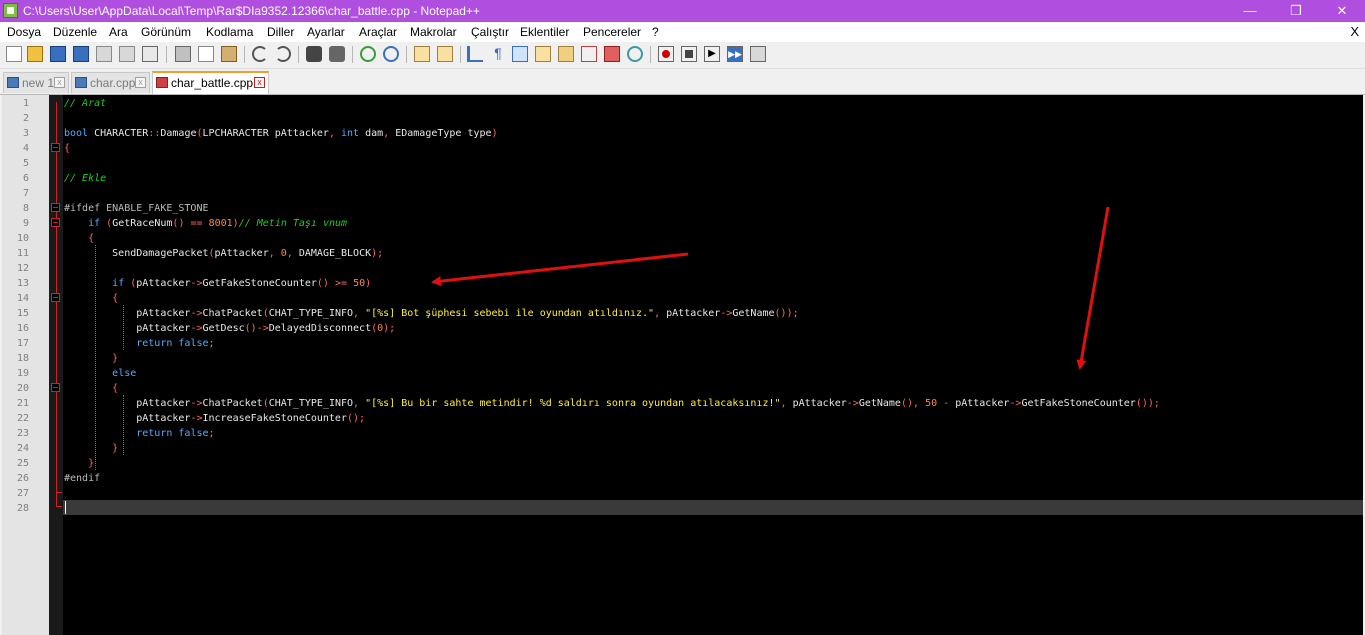 The height and width of the screenshot is (635, 1365). Describe the element at coordinates (1093, 288) in the screenshot. I see `annotation-arrow-down` at that location.